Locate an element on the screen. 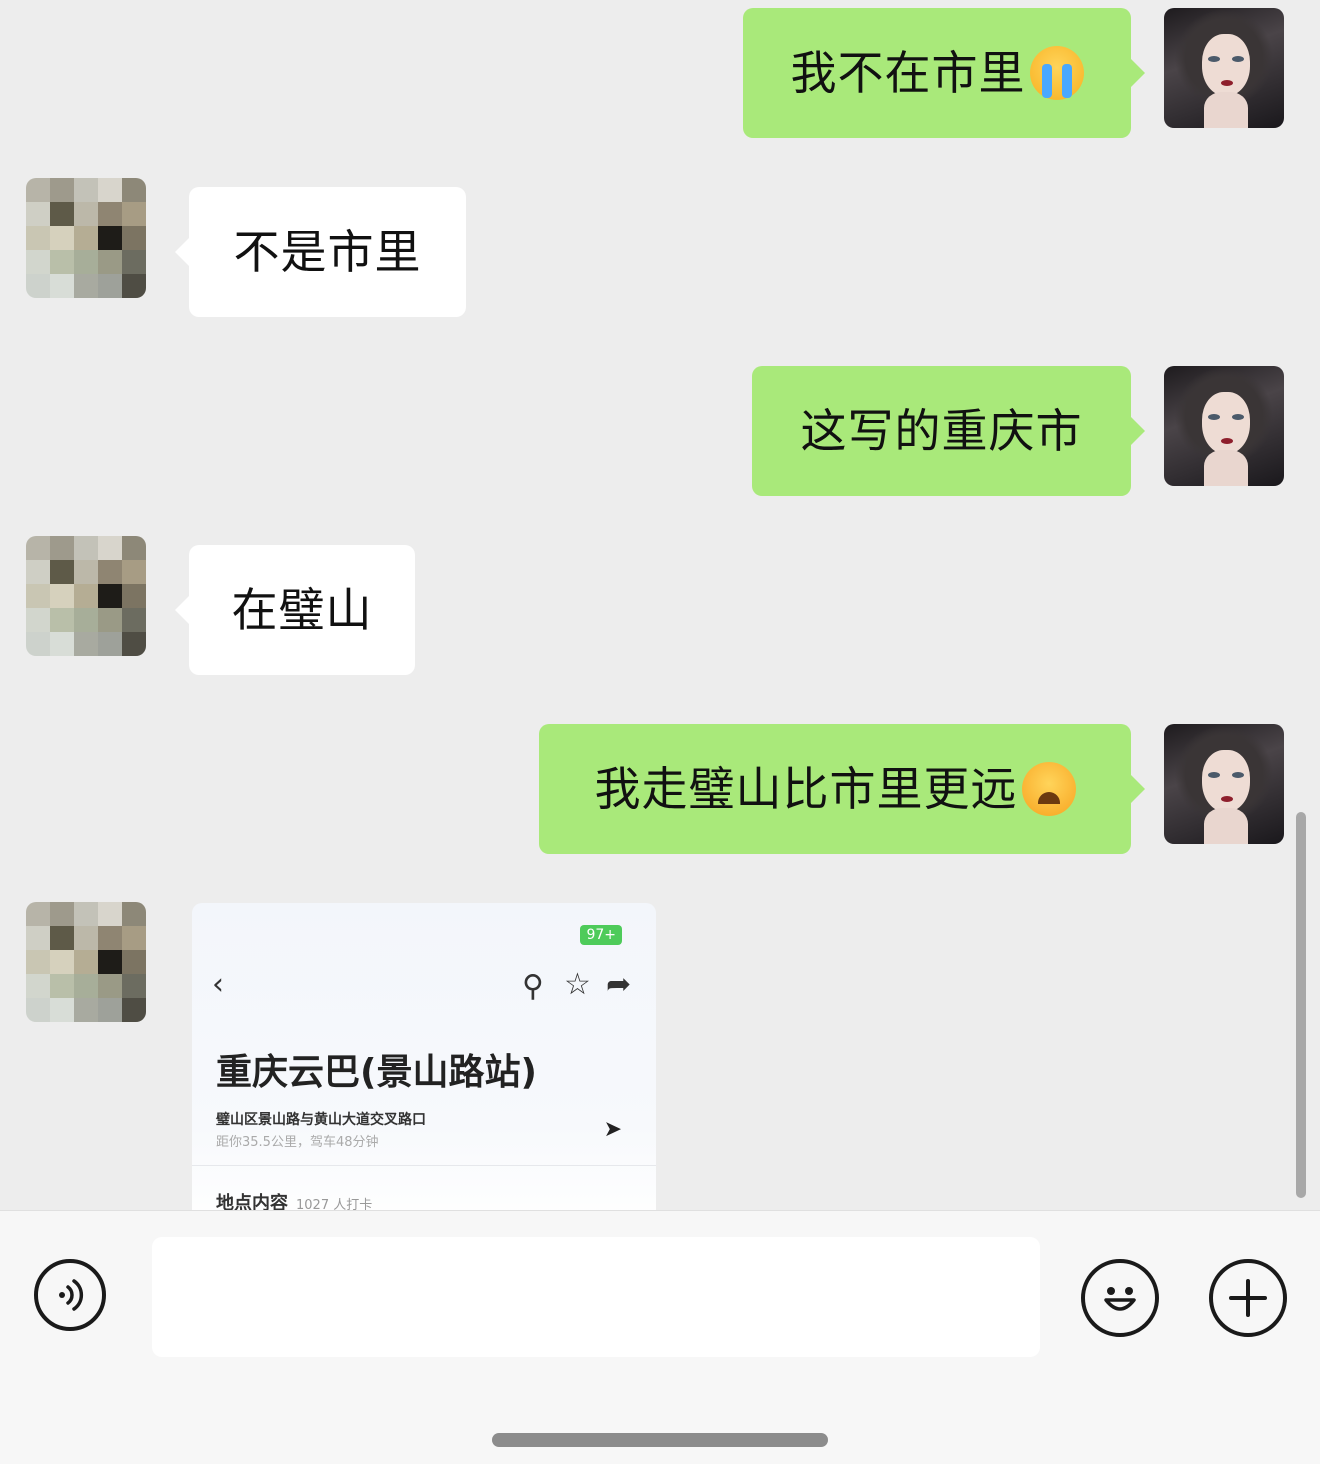 Image resolution: width=1320 pixels, height=1464 pixels. message-bubble-received: 不是市里 is located at coordinates (320, 252).